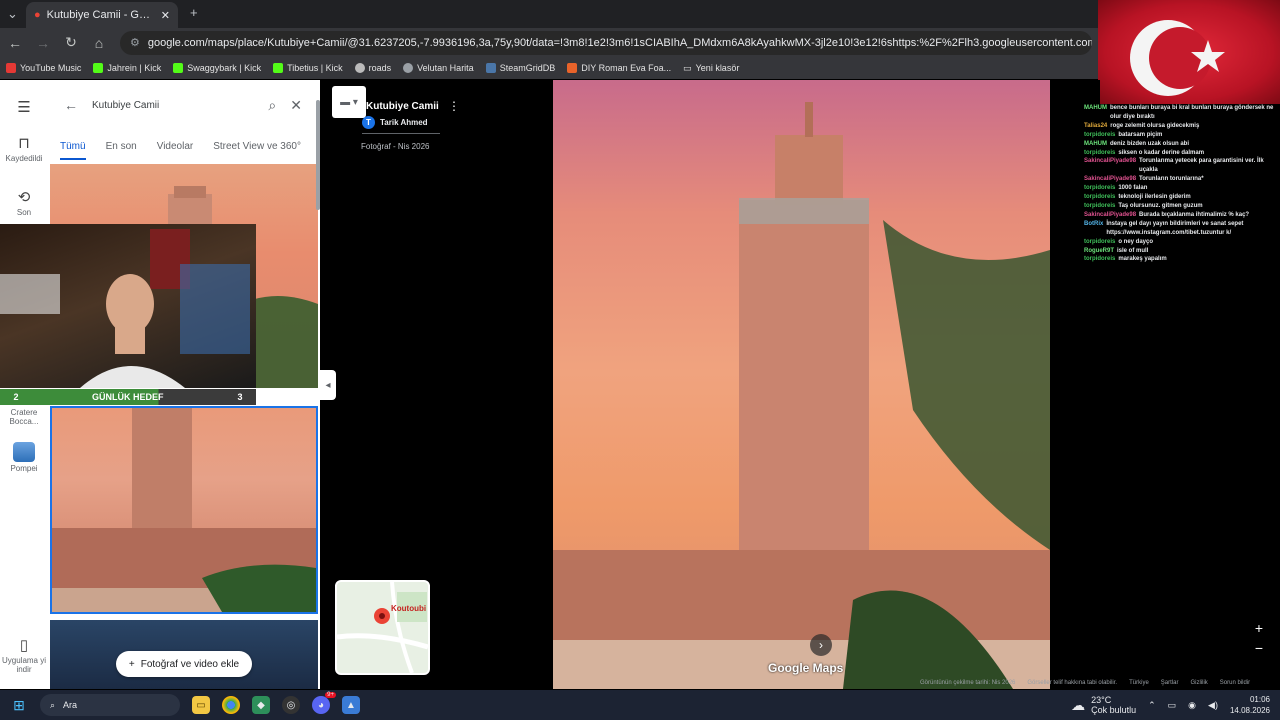 The height and width of the screenshot is (720, 1280). I want to click on tab-videos: Videolar, so click(175, 146).